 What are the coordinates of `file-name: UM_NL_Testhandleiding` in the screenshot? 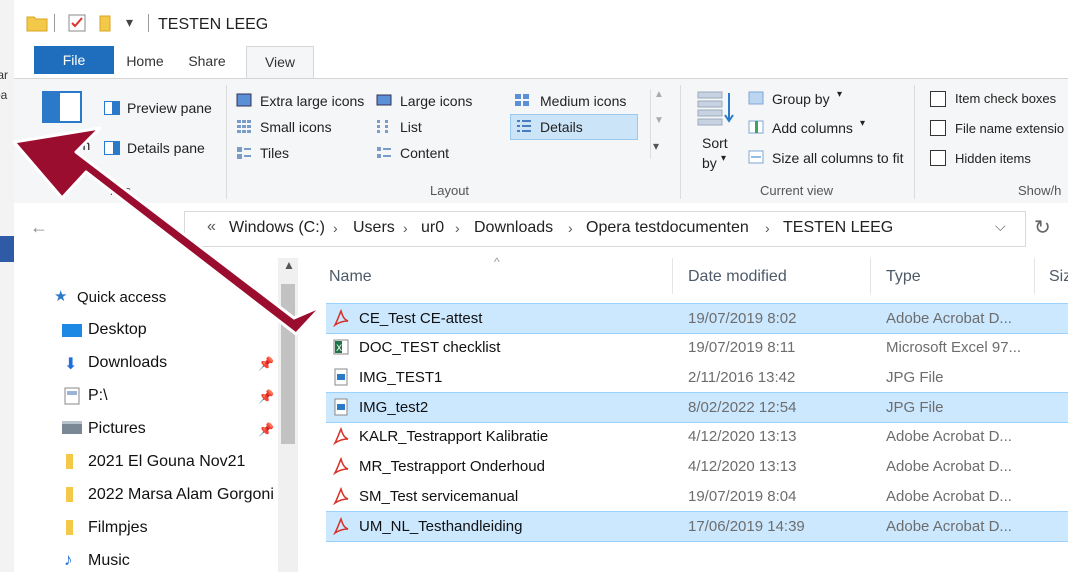 It's located at (441, 526).